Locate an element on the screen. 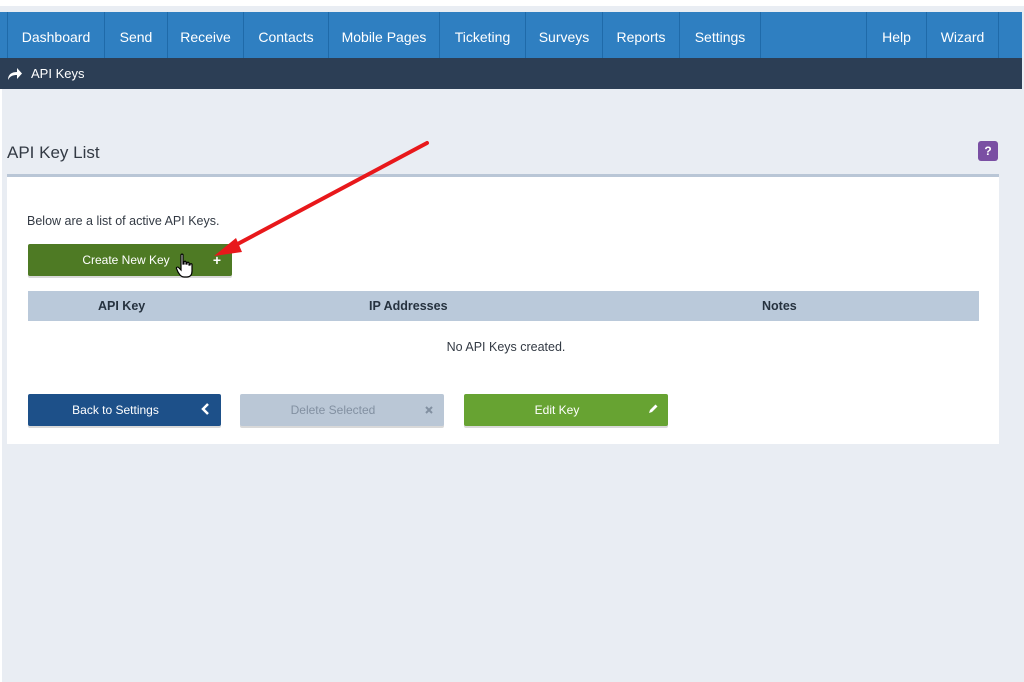  plus-icon: + is located at coordinates (217, 260).